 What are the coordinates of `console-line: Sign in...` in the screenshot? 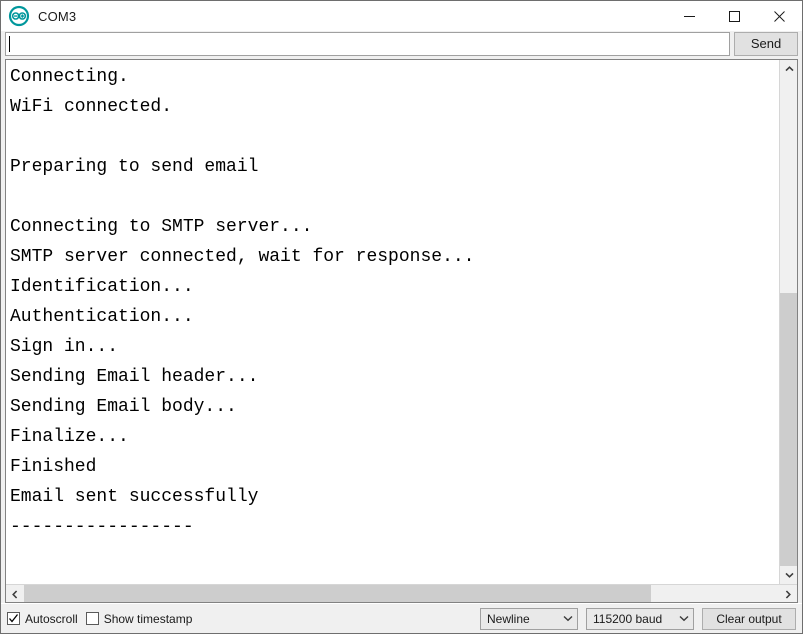 It's located at (64, 347).